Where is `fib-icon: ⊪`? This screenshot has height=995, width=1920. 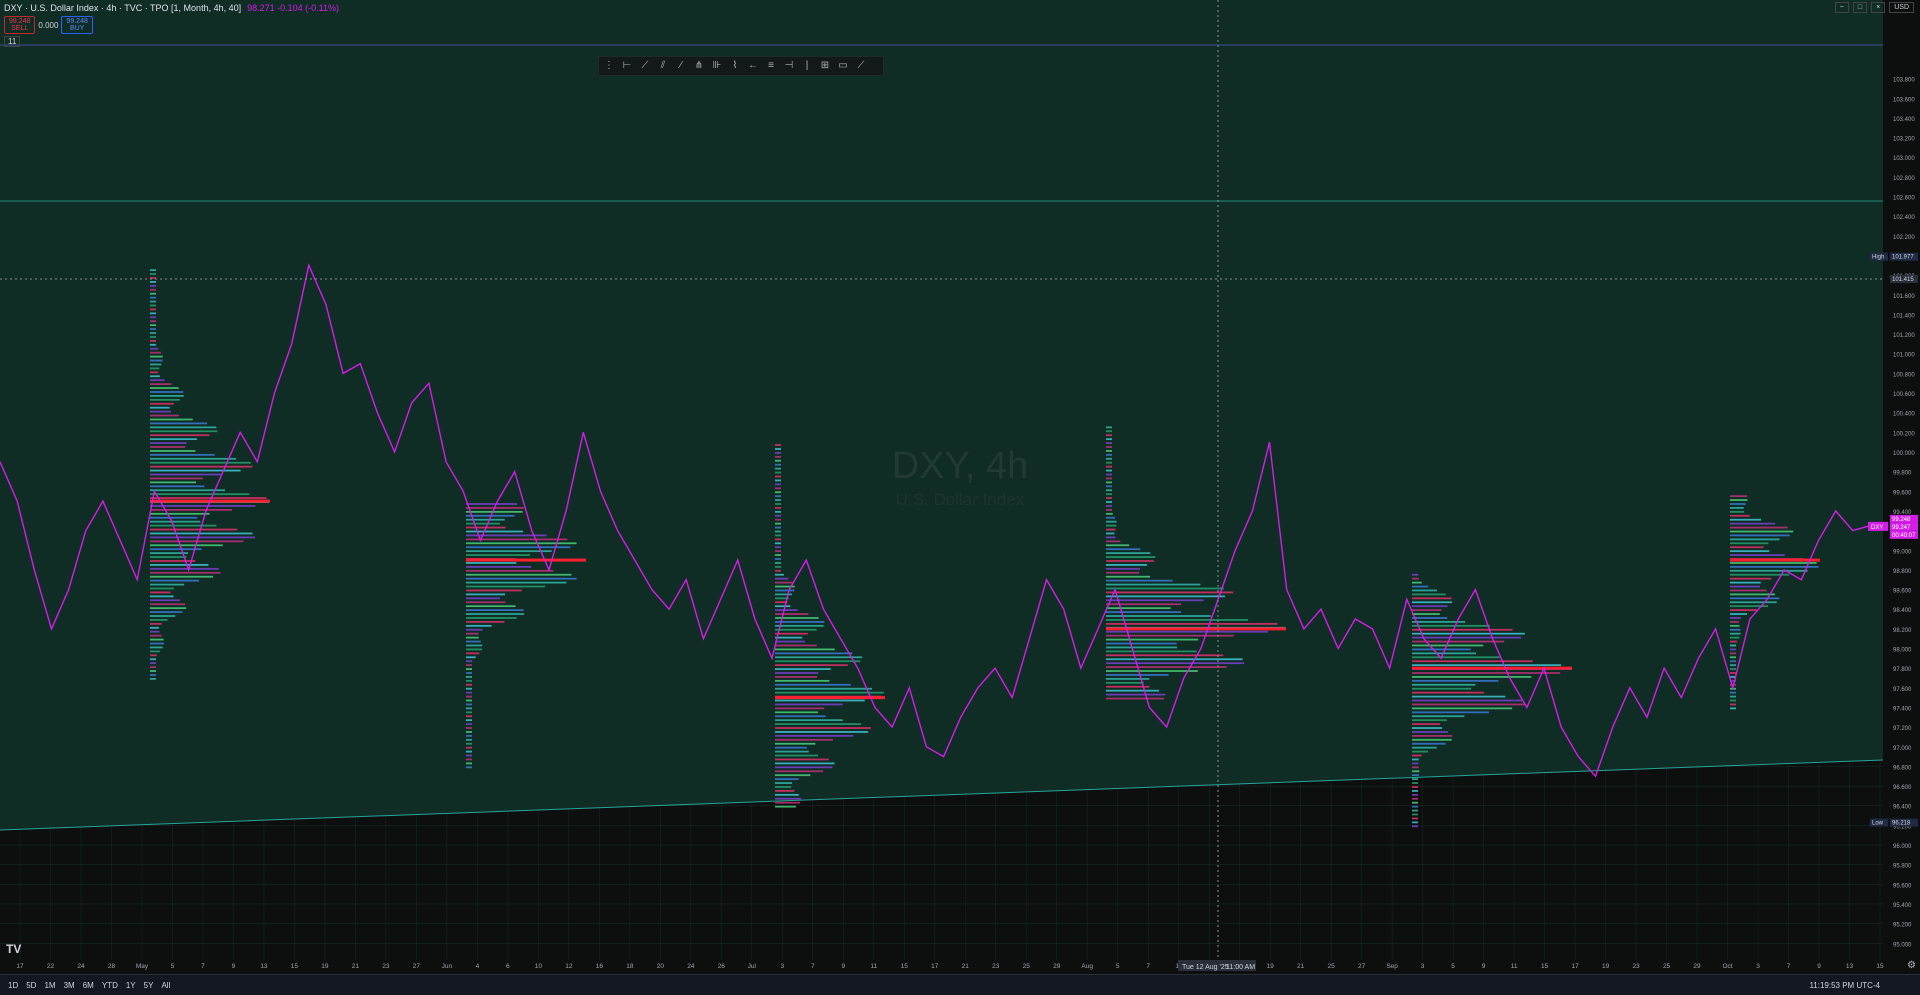
fib-icon: ⊪ is located at coordinates (717, 66).